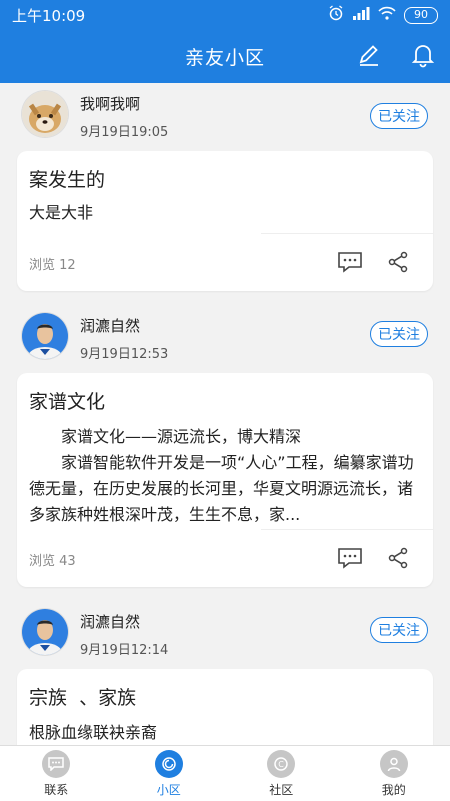  I want to click on app-bar: 亲友小区, so click(225, 56).